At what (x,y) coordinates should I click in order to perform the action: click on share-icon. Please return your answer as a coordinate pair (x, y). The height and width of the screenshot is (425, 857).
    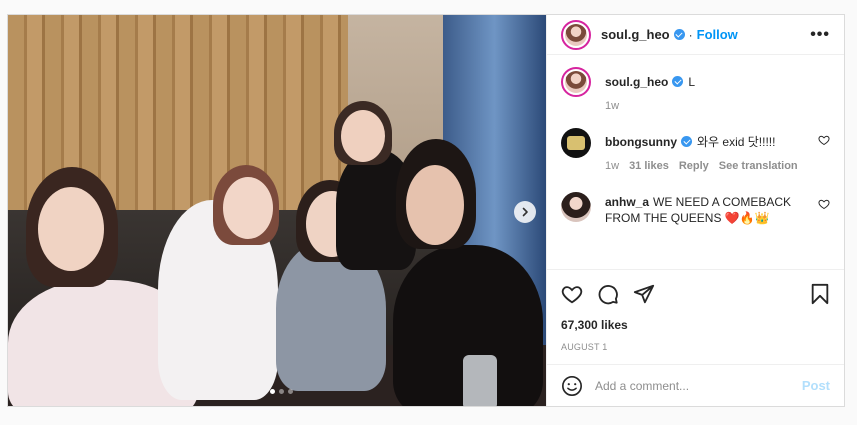
    Looking at the image, I should click on (644, 294).